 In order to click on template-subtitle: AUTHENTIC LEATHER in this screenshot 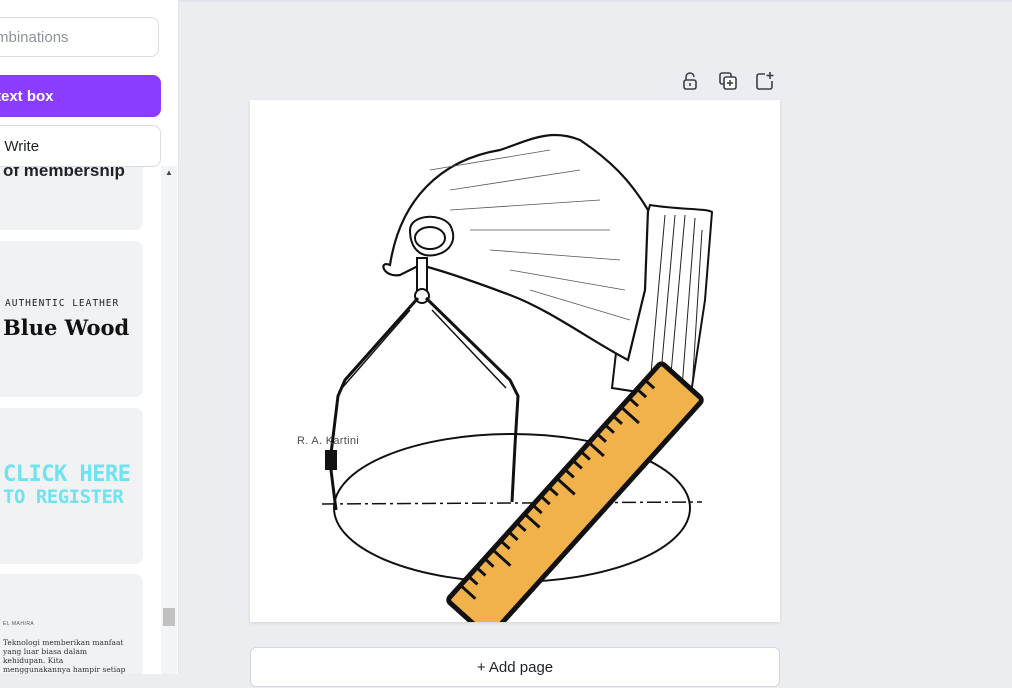, I will do `click(62, 303)`.